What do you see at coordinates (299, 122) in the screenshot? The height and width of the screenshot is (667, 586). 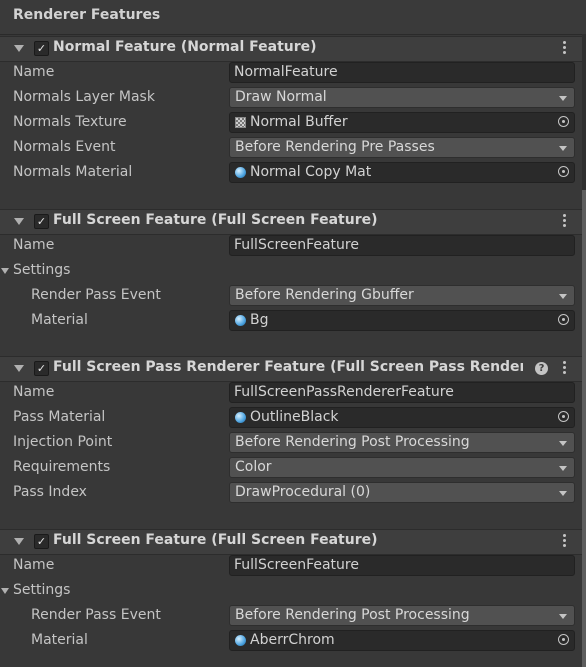 I see `object-field-value: Normal Buffer` at bounding box center [299, 122].